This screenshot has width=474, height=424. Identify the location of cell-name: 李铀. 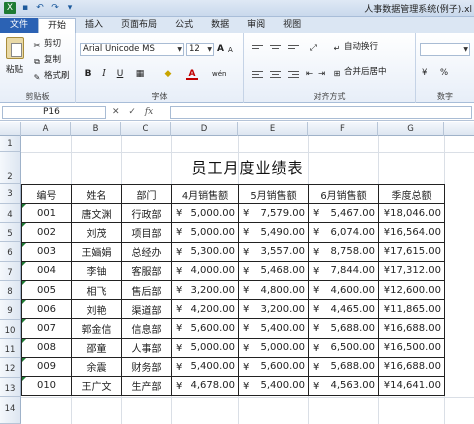
(96, 270).